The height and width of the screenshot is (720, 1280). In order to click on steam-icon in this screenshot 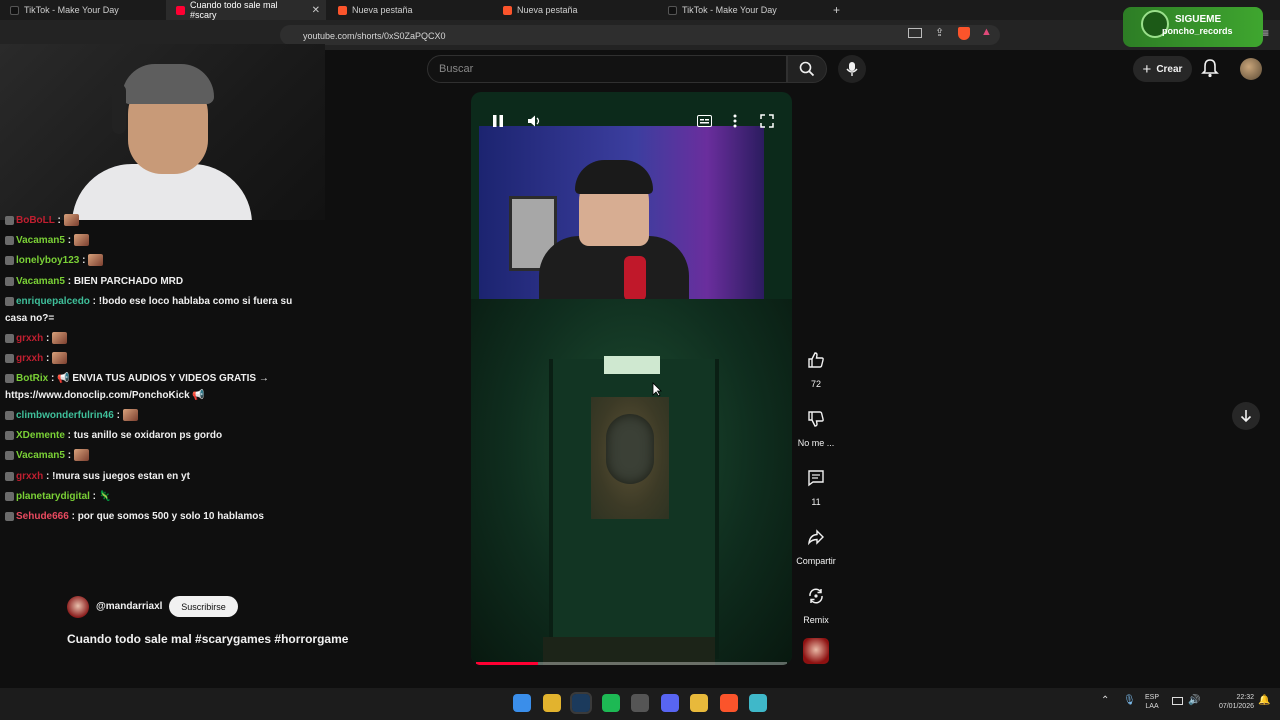, I will do `click(581, 703)`.